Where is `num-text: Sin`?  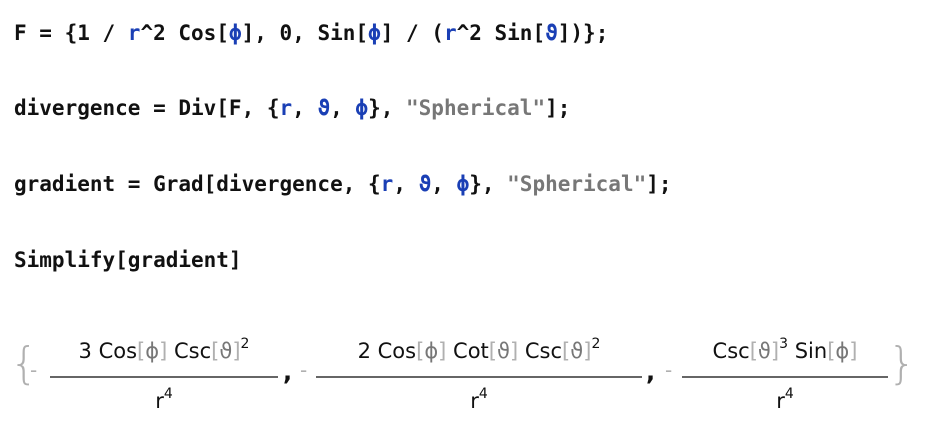 num-text: Sin is located at coordinates (808, 351).